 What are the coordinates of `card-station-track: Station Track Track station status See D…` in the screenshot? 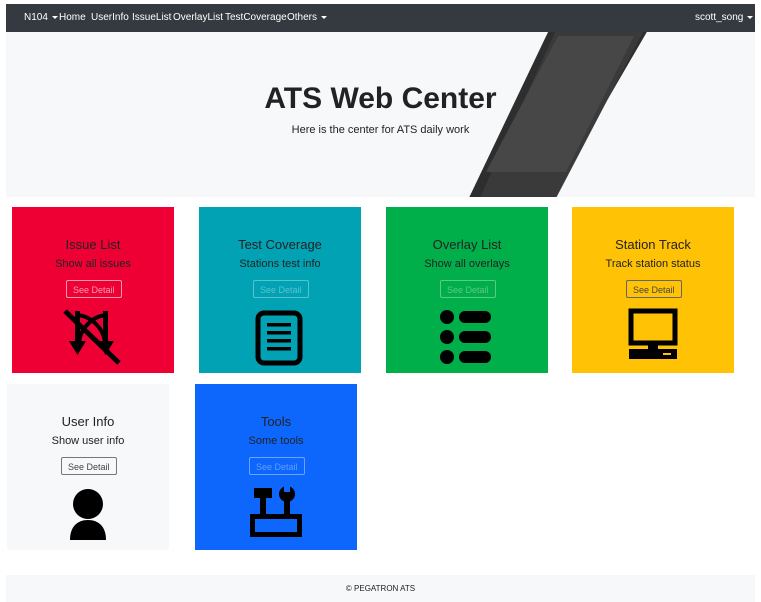 It's located at (653, 290).